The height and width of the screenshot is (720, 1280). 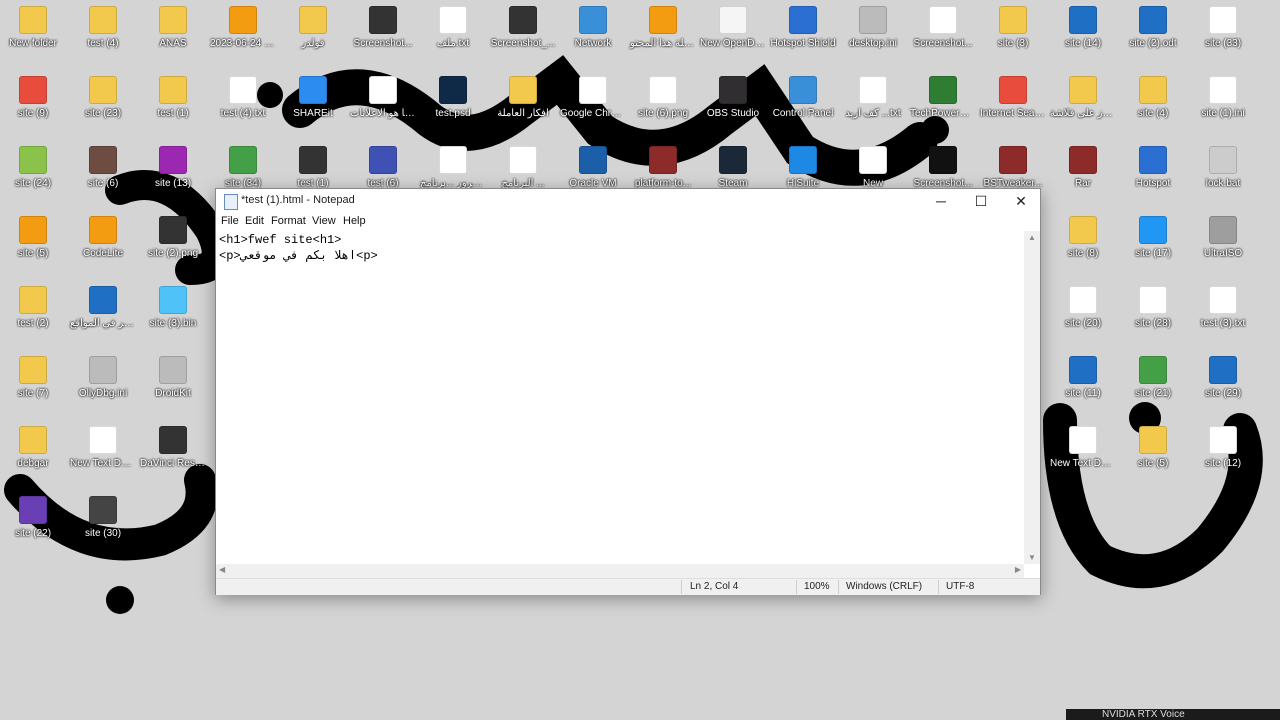 I want to click on vertical-scrollbar: ▲ ▼, so click(x=1032, y=397).